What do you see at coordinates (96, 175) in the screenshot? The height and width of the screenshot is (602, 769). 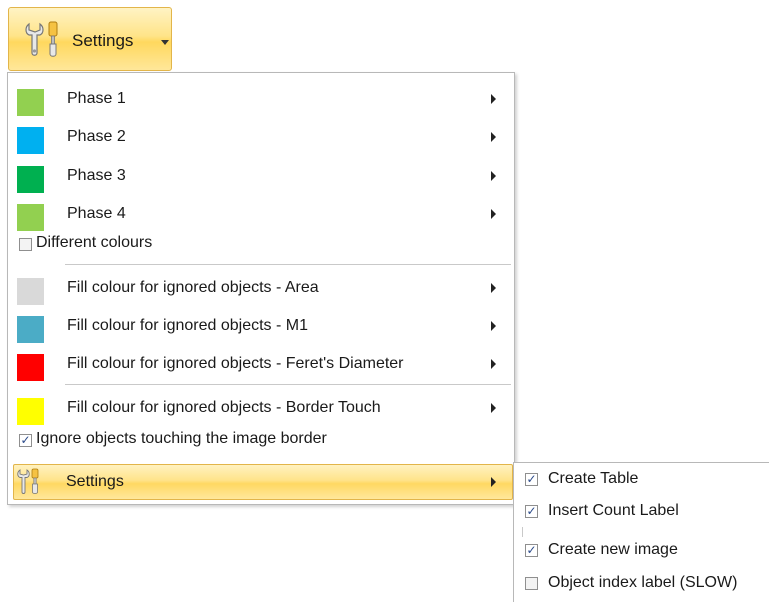 I see `menu-item-label: Phase 3` at bounding box center [96, 175].